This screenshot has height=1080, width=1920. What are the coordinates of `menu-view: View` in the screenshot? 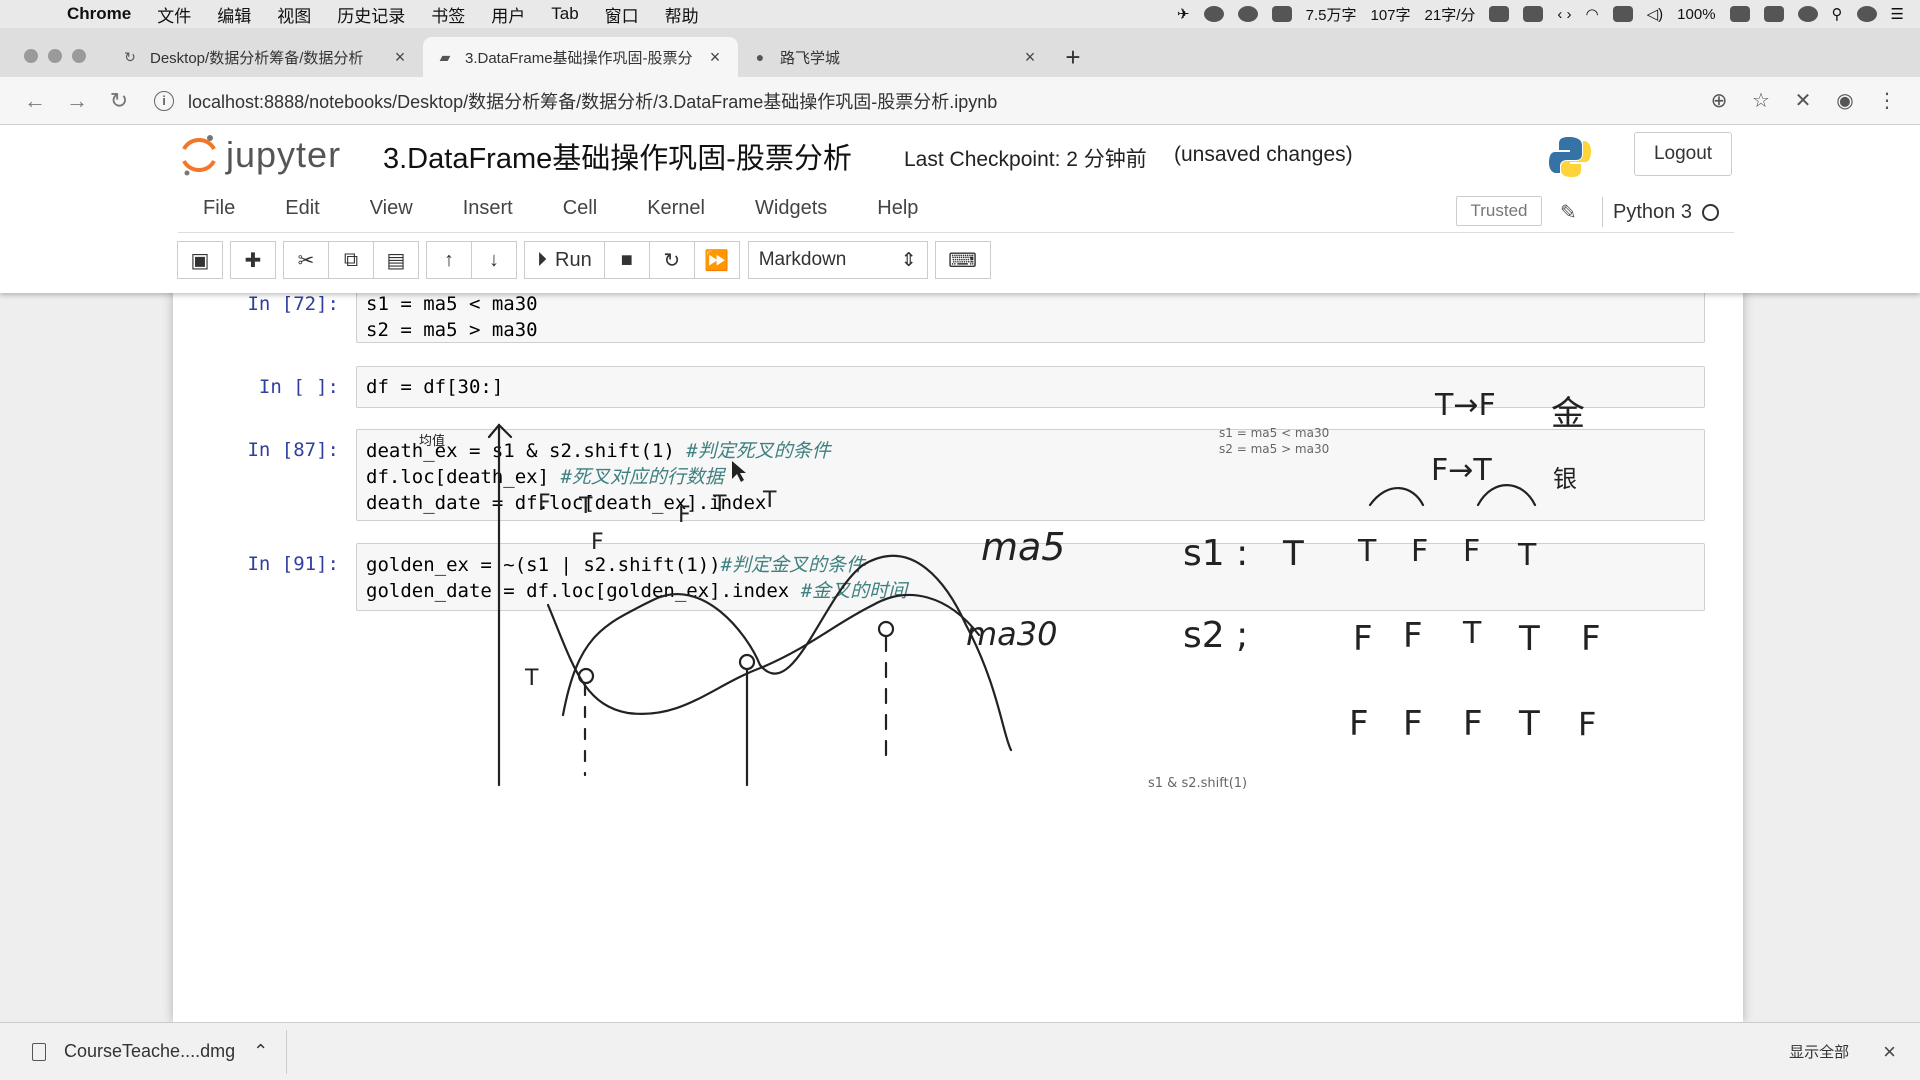 It's located at (391, 208).